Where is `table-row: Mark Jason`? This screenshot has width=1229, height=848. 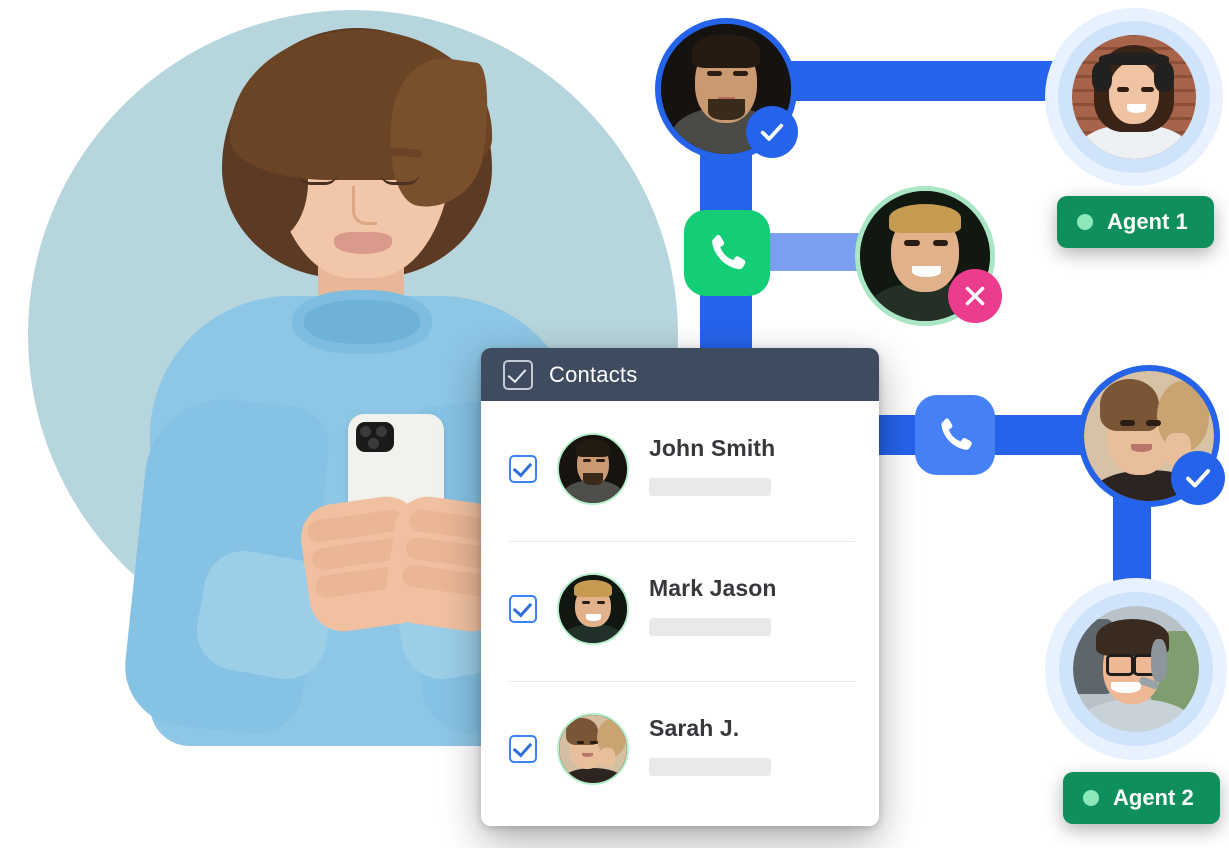 table-row: Mark Jason is located at coordinates (680, 611).